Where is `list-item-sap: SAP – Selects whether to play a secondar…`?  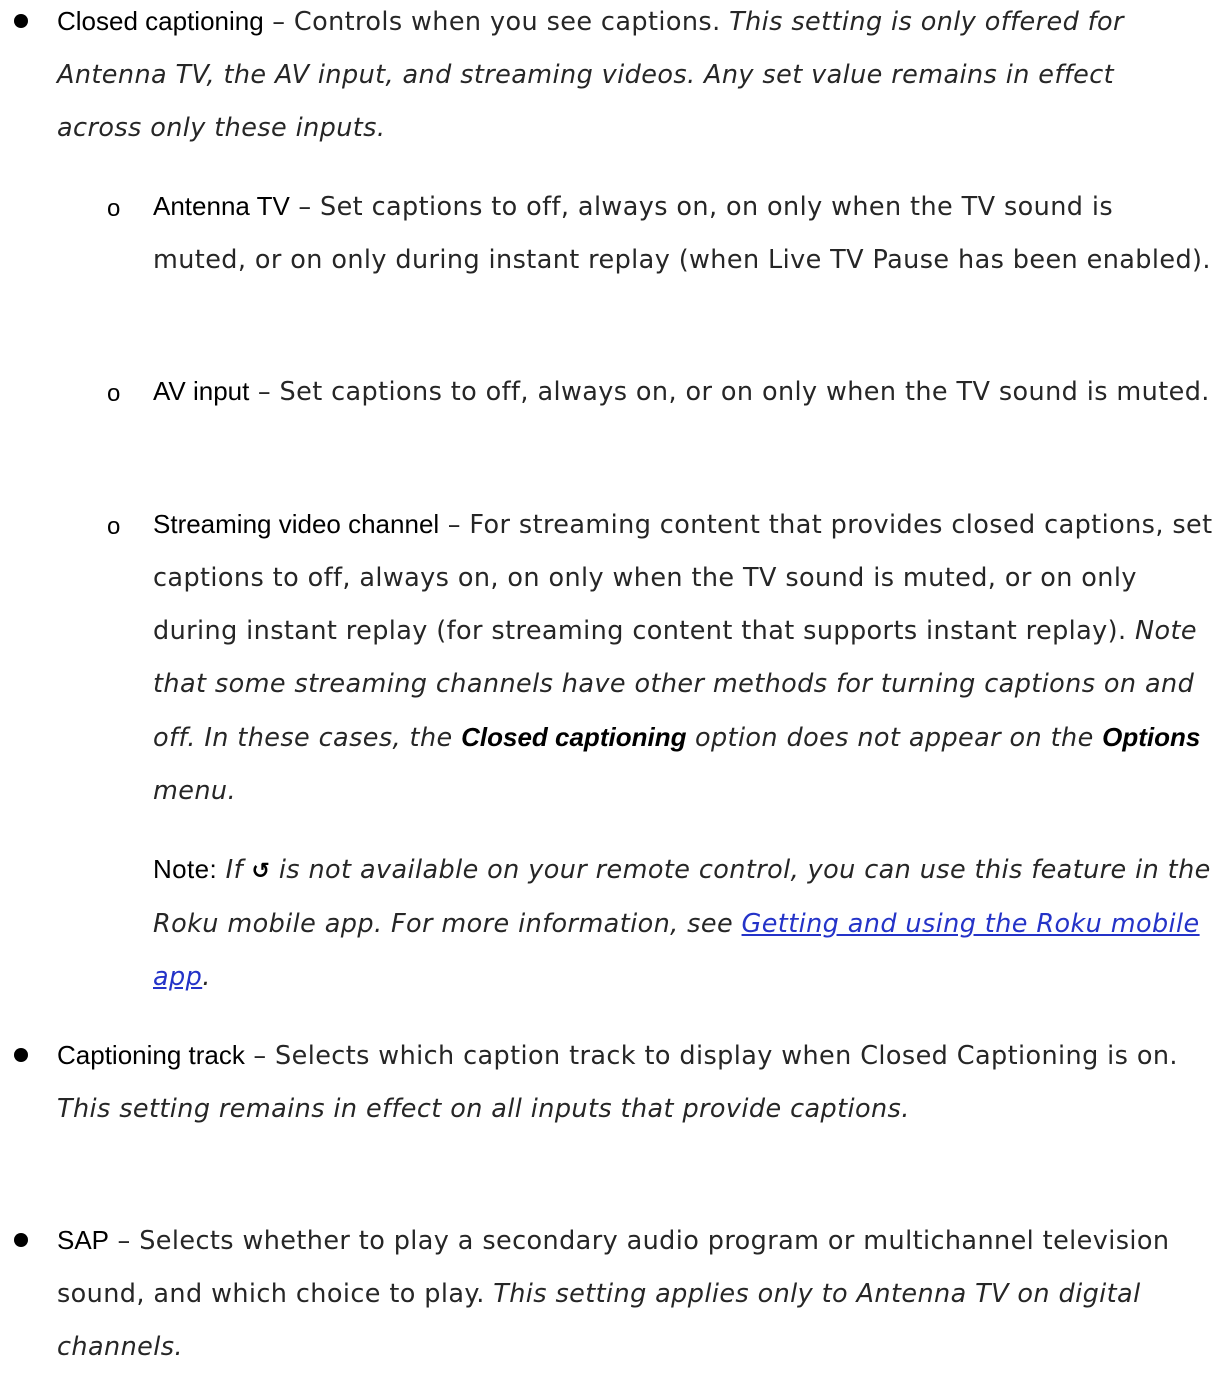
list-item-sap: SAP – Selects whether to play a secondar… is located at coordinates (627, 1294).